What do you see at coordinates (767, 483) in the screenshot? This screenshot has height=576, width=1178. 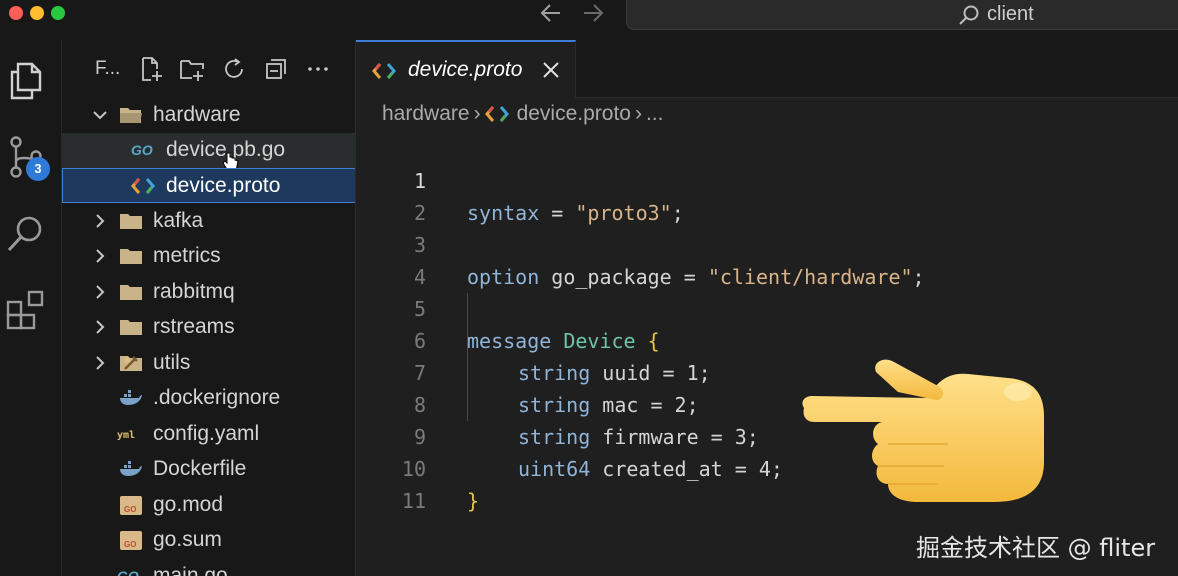 I see `code-line: 11` at bounding box center [767, 483].